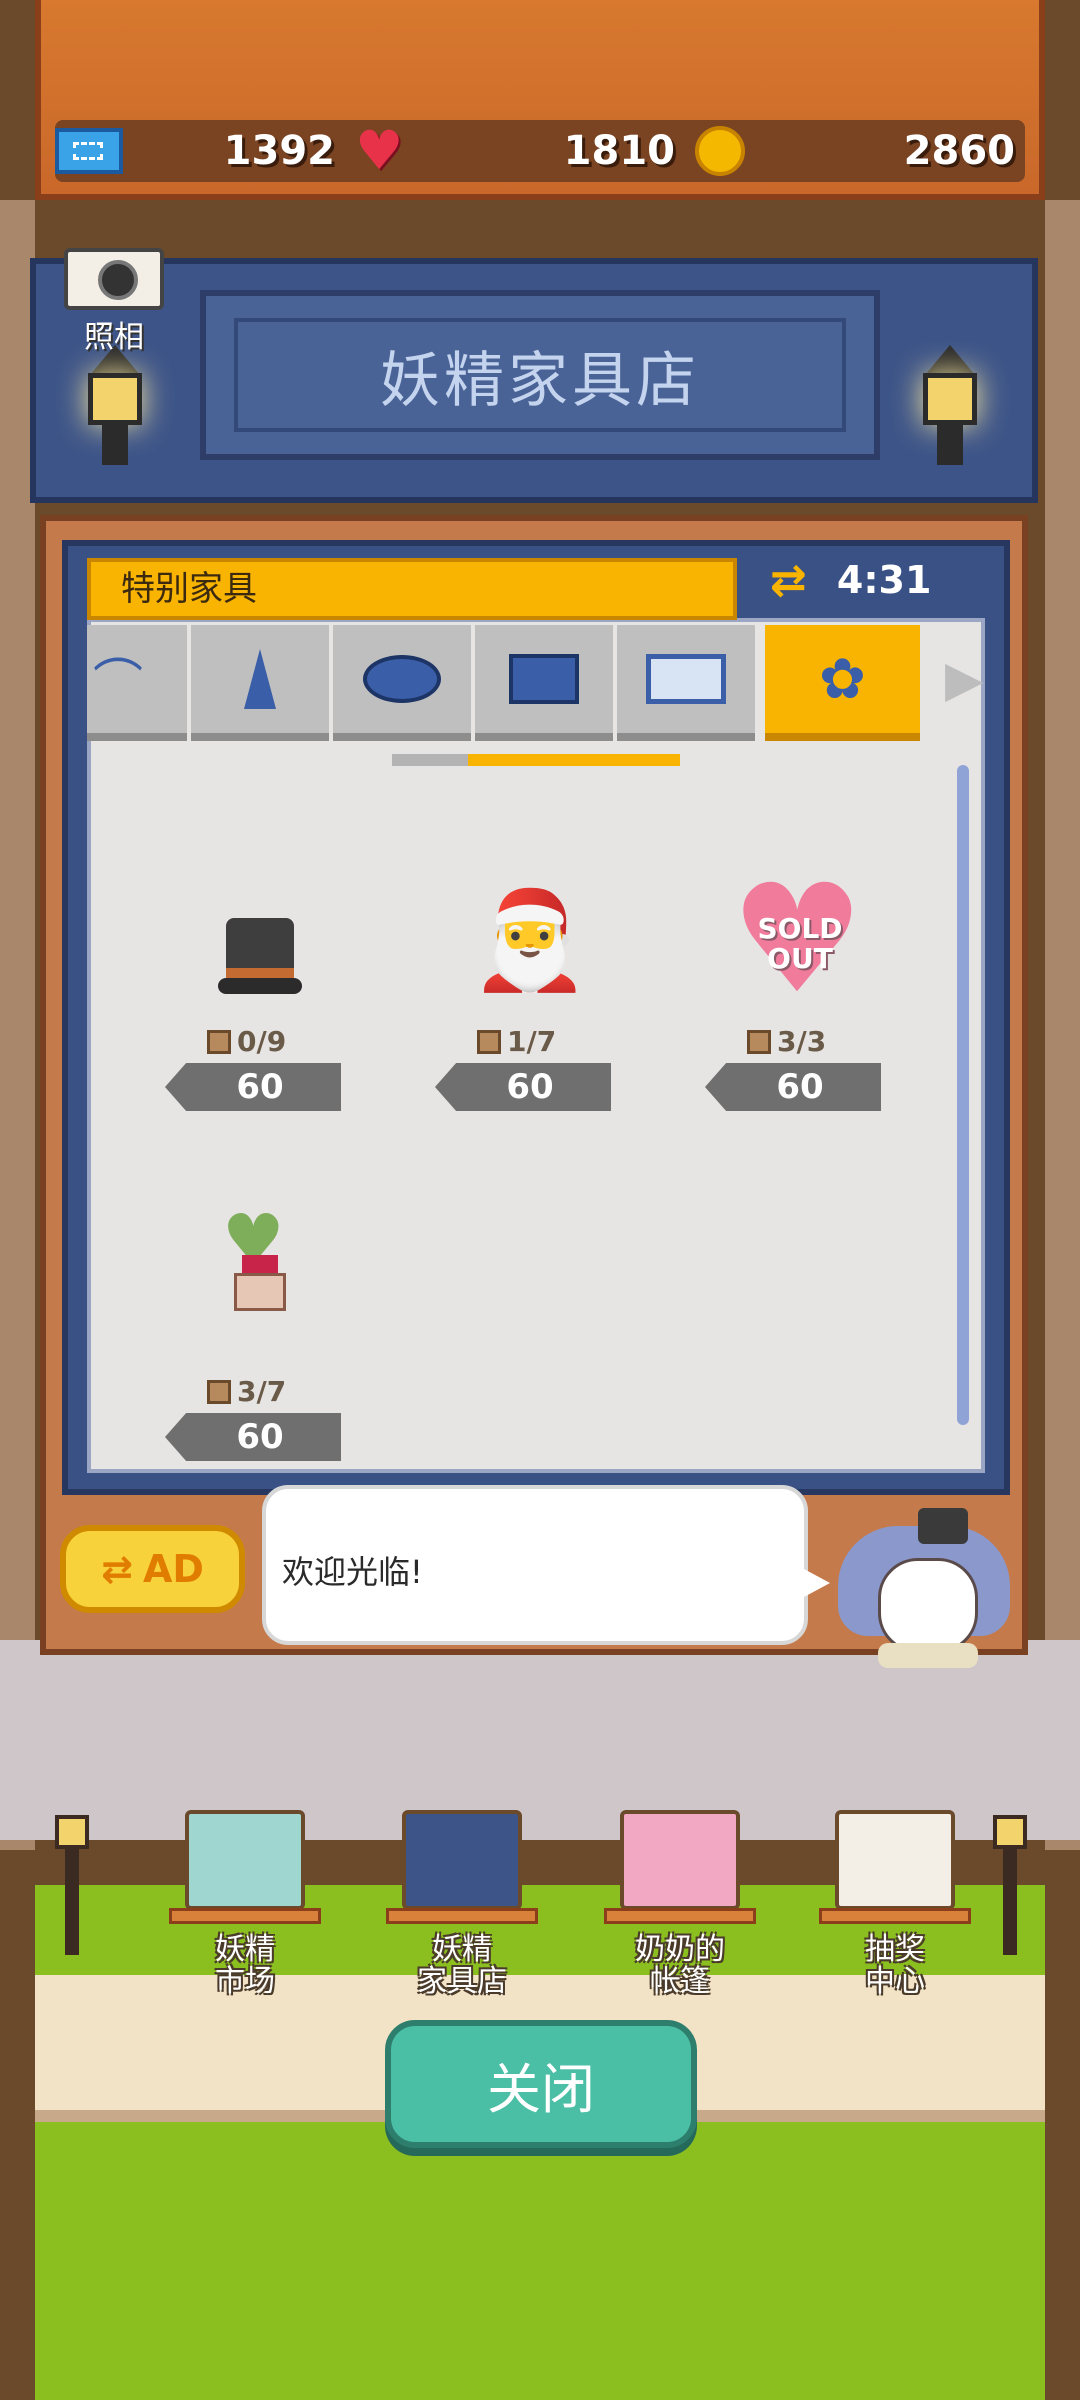  What do you see at coordinates (541, 2084) in the screenshot?
I see `close-button: 关闭` at bounding box center [541, 2084].